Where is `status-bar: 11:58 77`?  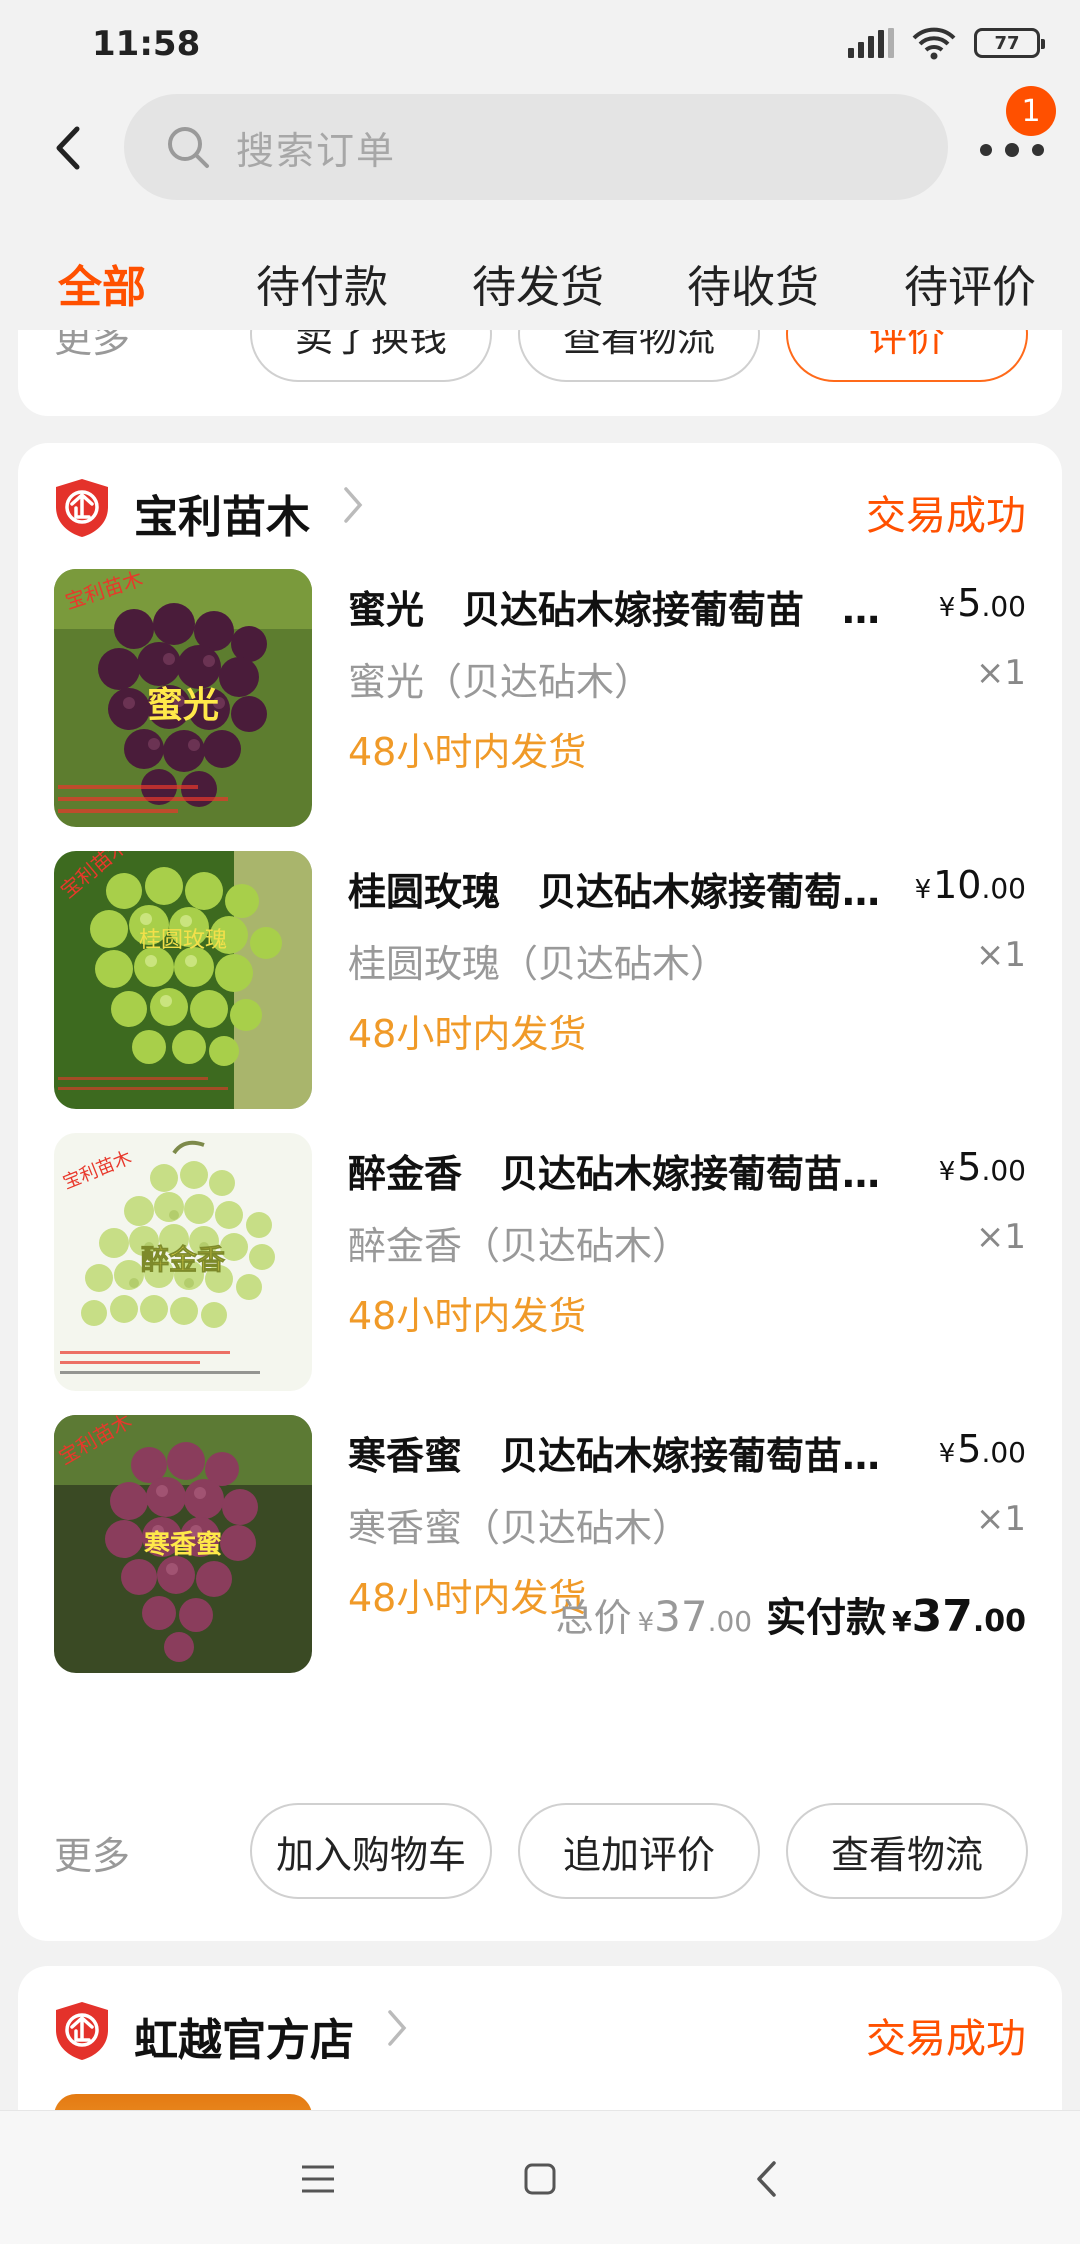 status-bar: 11:58 77 is located at coordinates (540, 45).